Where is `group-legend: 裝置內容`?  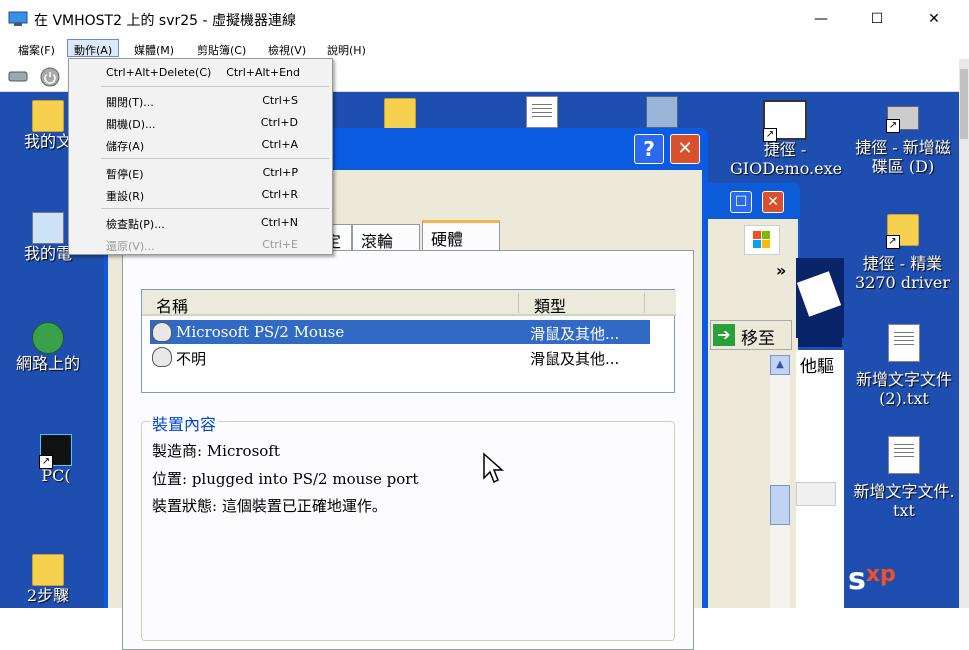 group-legend: 裝置內容 is located at coordinates (184, 423).